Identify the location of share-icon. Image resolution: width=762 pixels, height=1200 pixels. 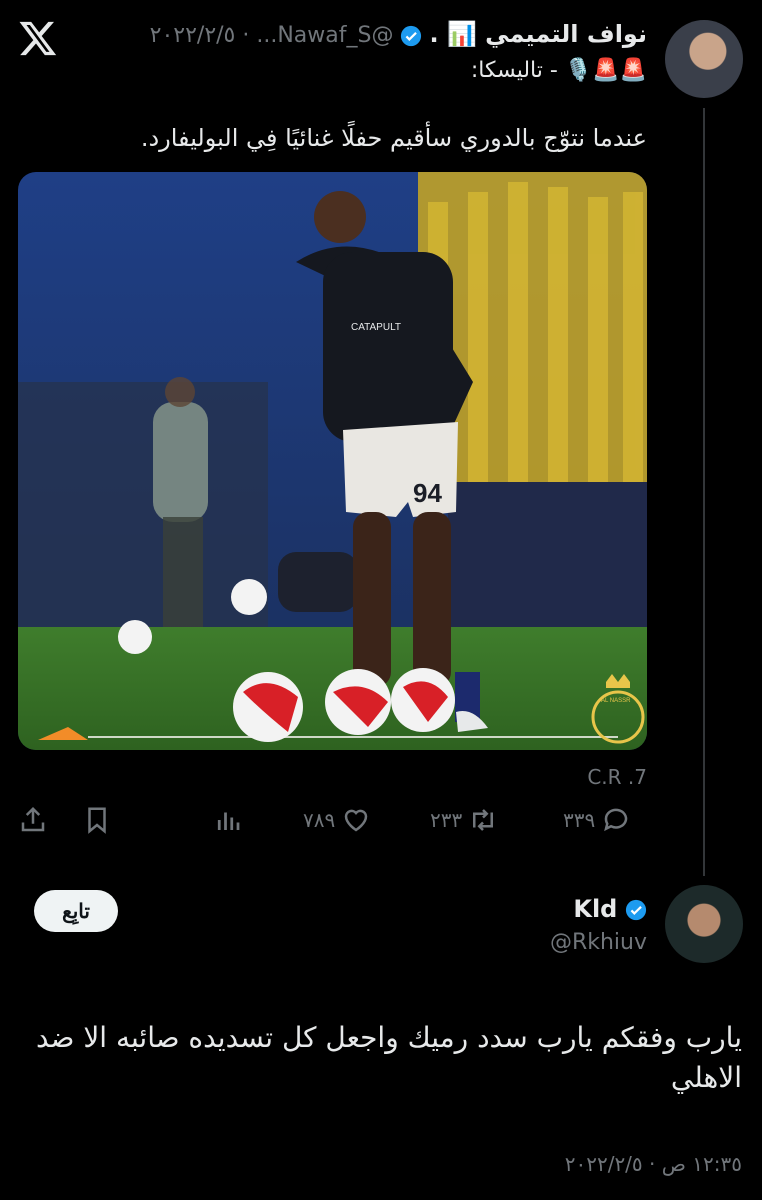
(33, 819).